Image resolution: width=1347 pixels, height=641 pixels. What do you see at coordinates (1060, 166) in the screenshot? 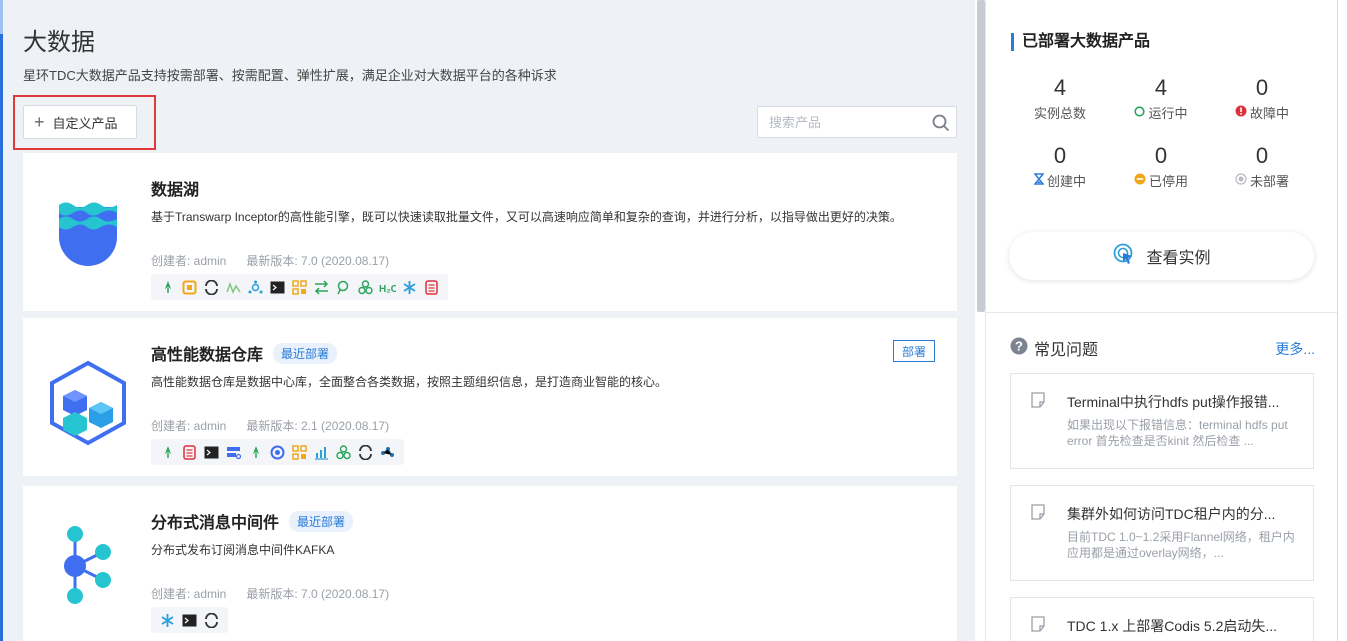
I see `stat-creating: 0 创建中` at bounding box center [1060, 166].